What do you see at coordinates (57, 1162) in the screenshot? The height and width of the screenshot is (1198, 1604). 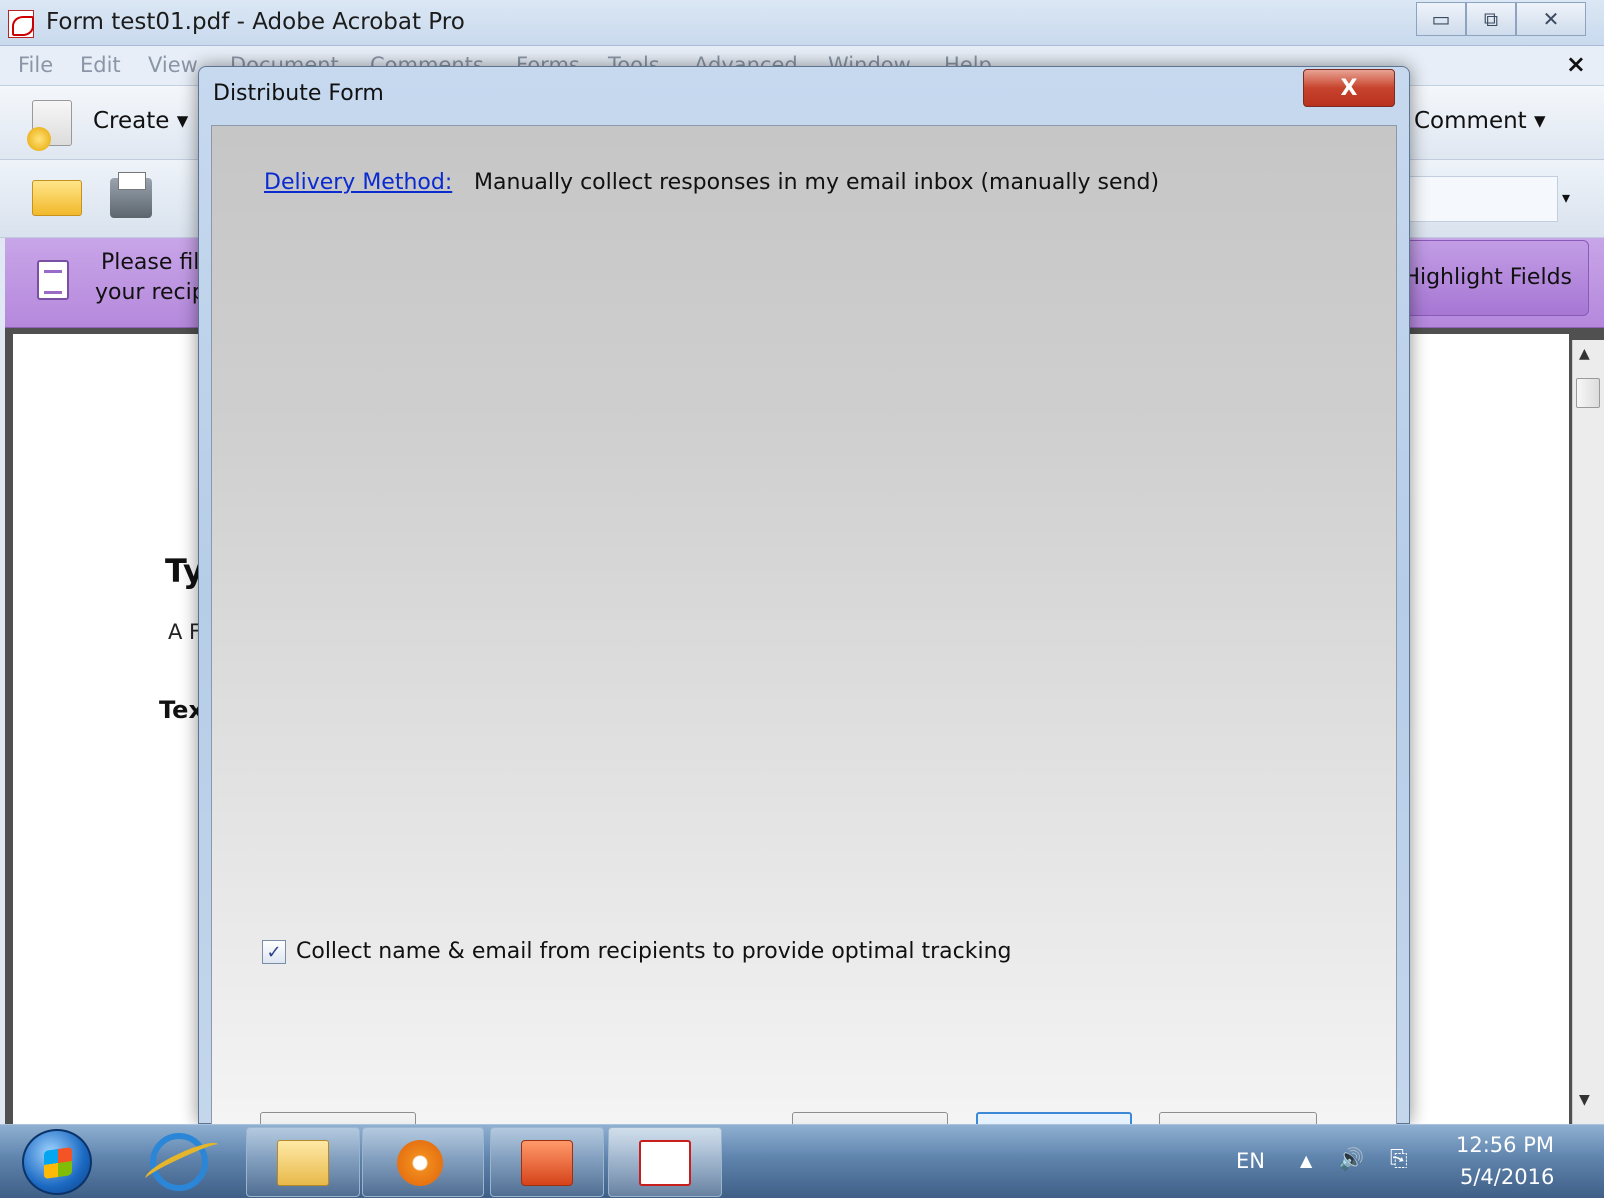 I see `start-button` at bounding box center [57, 1162].